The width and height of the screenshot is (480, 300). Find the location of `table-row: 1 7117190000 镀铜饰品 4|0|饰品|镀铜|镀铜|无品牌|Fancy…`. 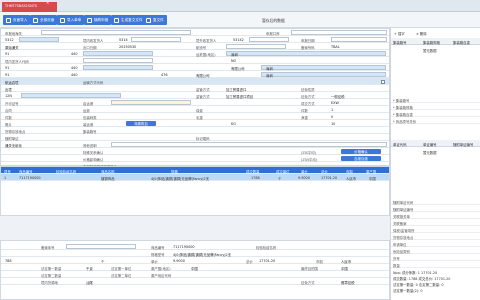

table-row: 1 7117190000 镀铜饰品 4|0|饰品|镀铜|镀铜|无品牌|Fancy… is located at coordinates (195, 177).